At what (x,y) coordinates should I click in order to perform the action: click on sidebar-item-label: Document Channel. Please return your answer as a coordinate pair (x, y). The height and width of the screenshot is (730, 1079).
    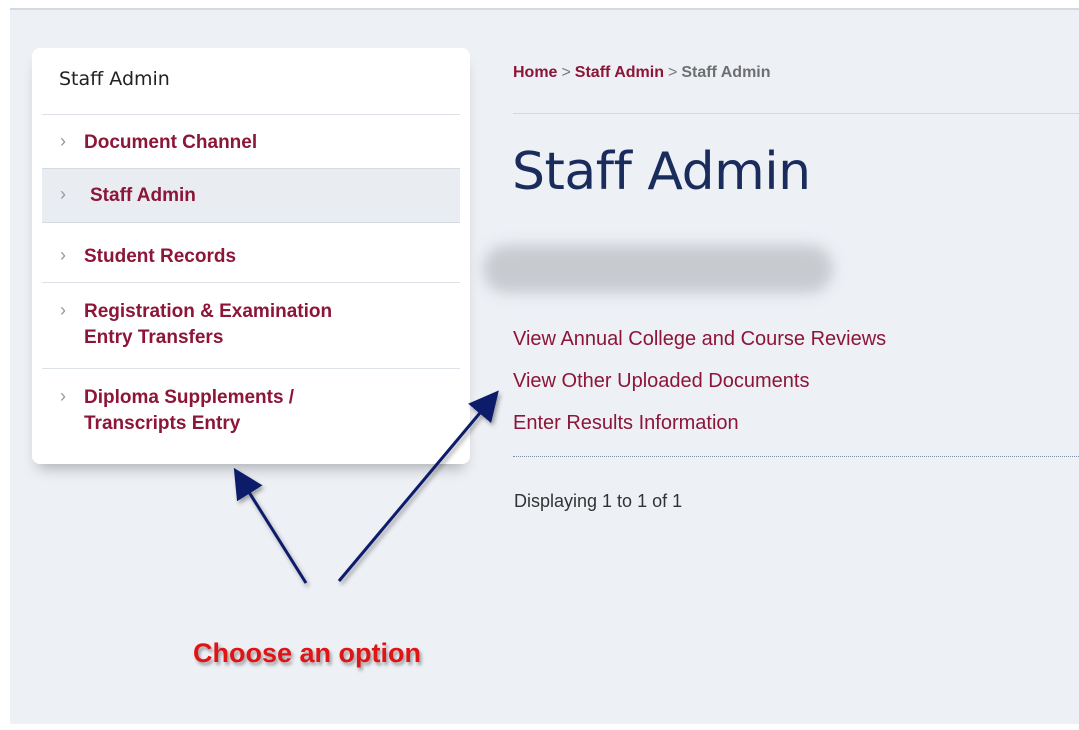
    Looking at the image, I should click on (171, 142).